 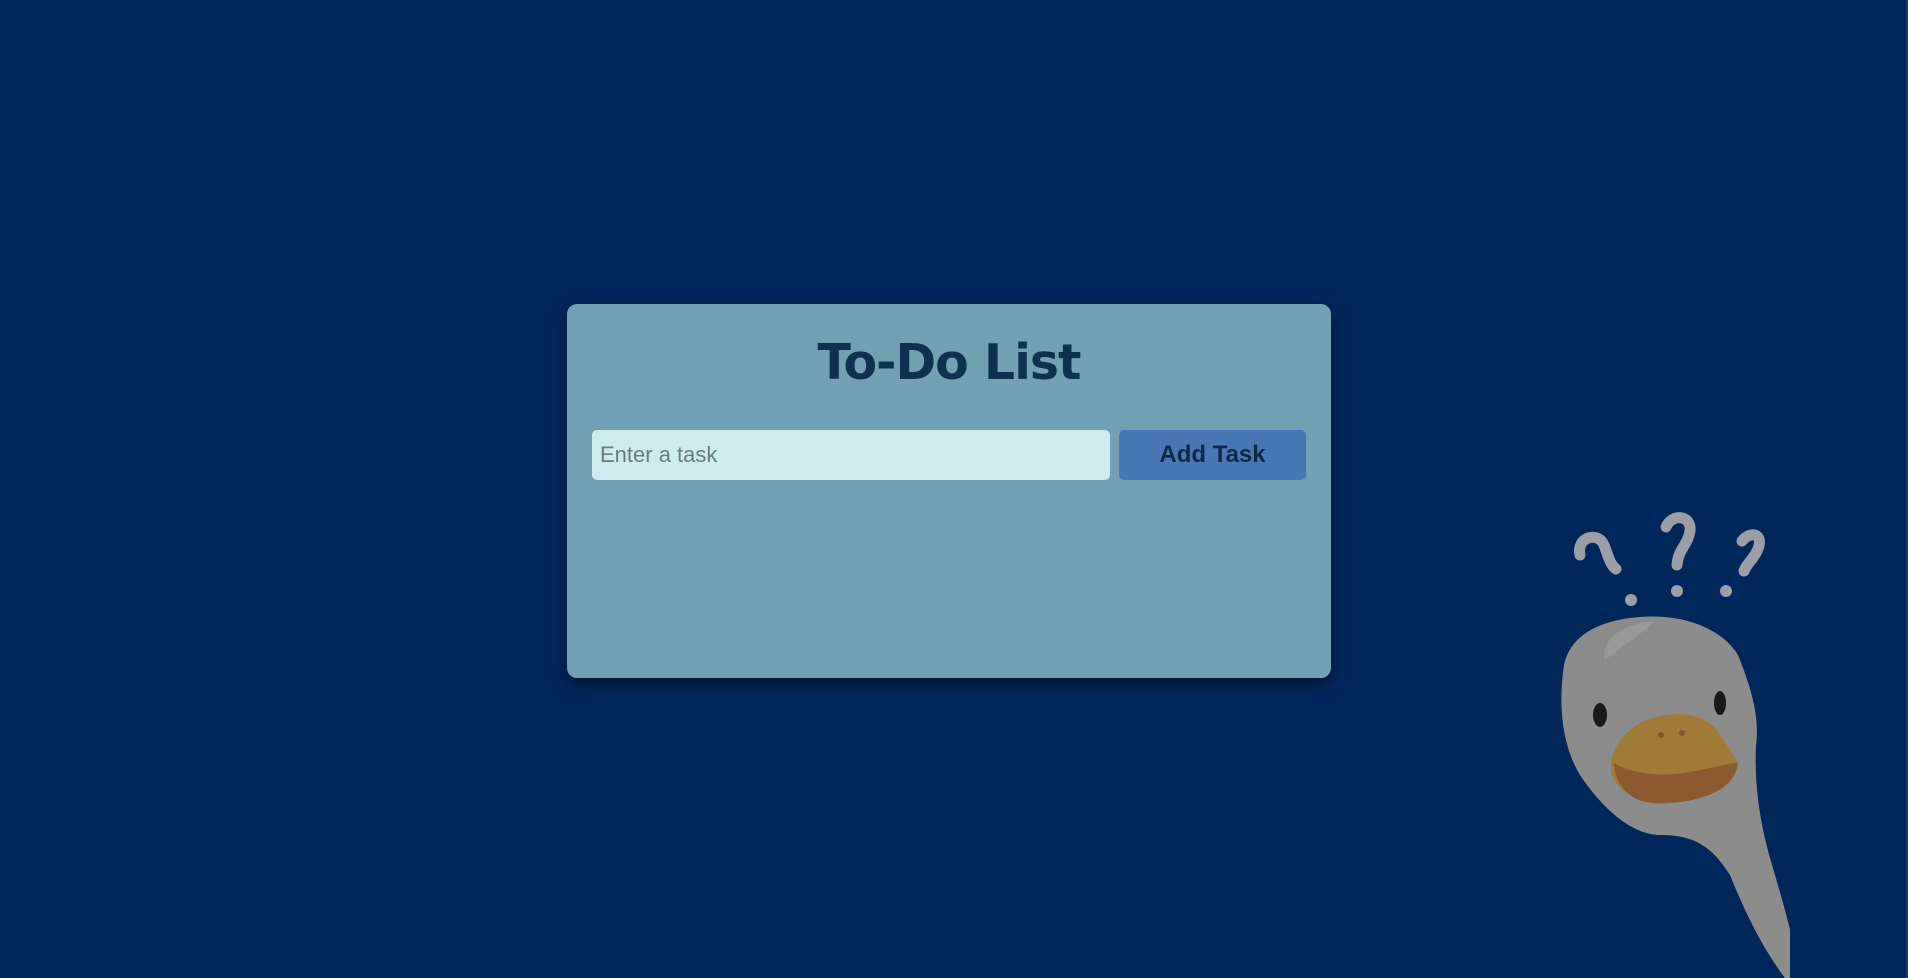 I want to click on task-list, so click(x=949, y=575).